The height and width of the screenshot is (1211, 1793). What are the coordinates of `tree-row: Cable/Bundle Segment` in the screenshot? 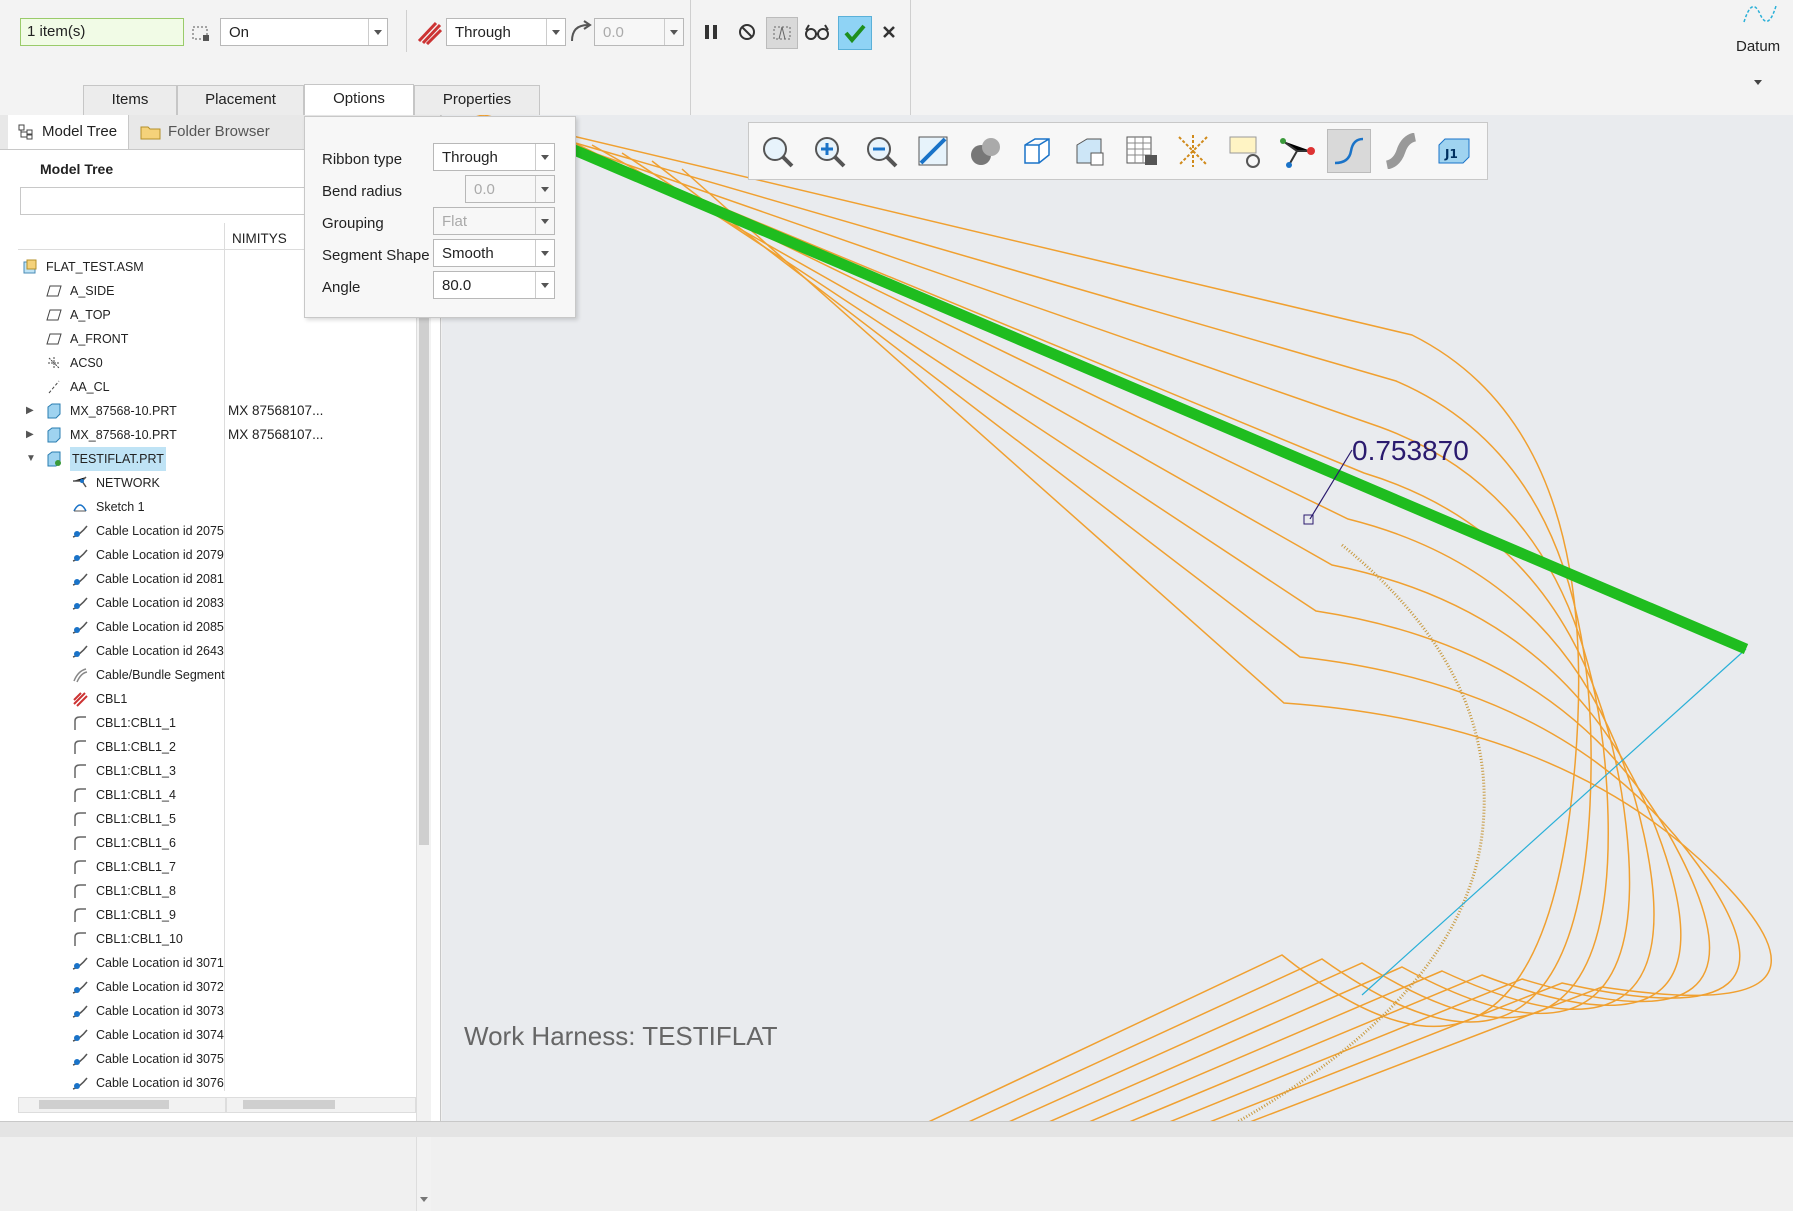 It's located at (112, 675).